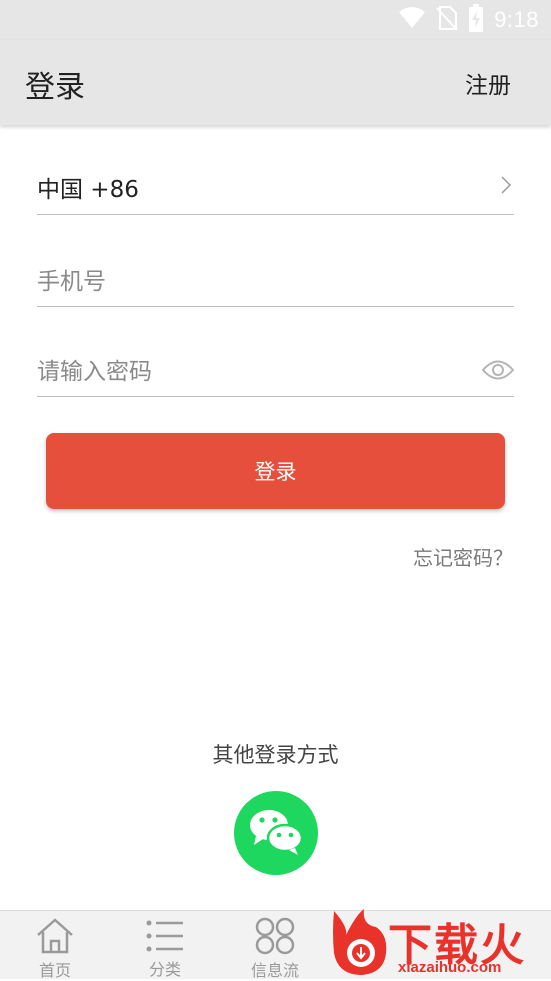 This screenshot has width=551, height=981. What do you see at coordinates (275, 755) in the screenshot?
I see `other-login-title: 其他登录方式` at bounding box center [275, 755].